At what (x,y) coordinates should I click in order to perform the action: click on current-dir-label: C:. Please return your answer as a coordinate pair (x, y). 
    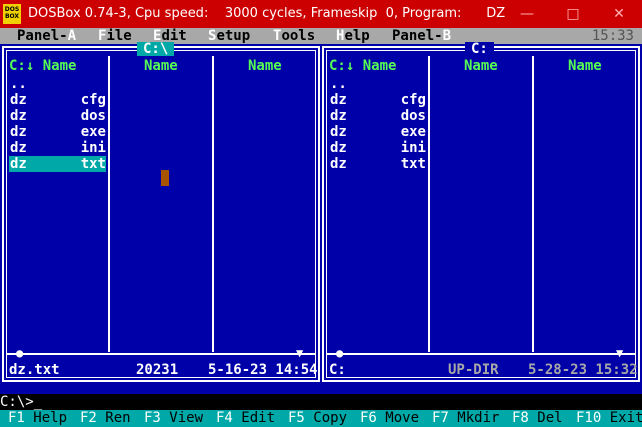
    Looking at the image, I should click on (337, 370).